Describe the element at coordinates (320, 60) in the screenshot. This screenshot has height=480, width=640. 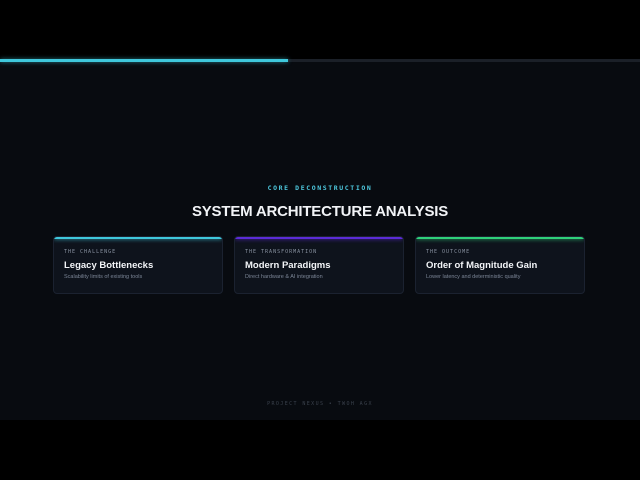
I see `slide-progress-bar` at that location.